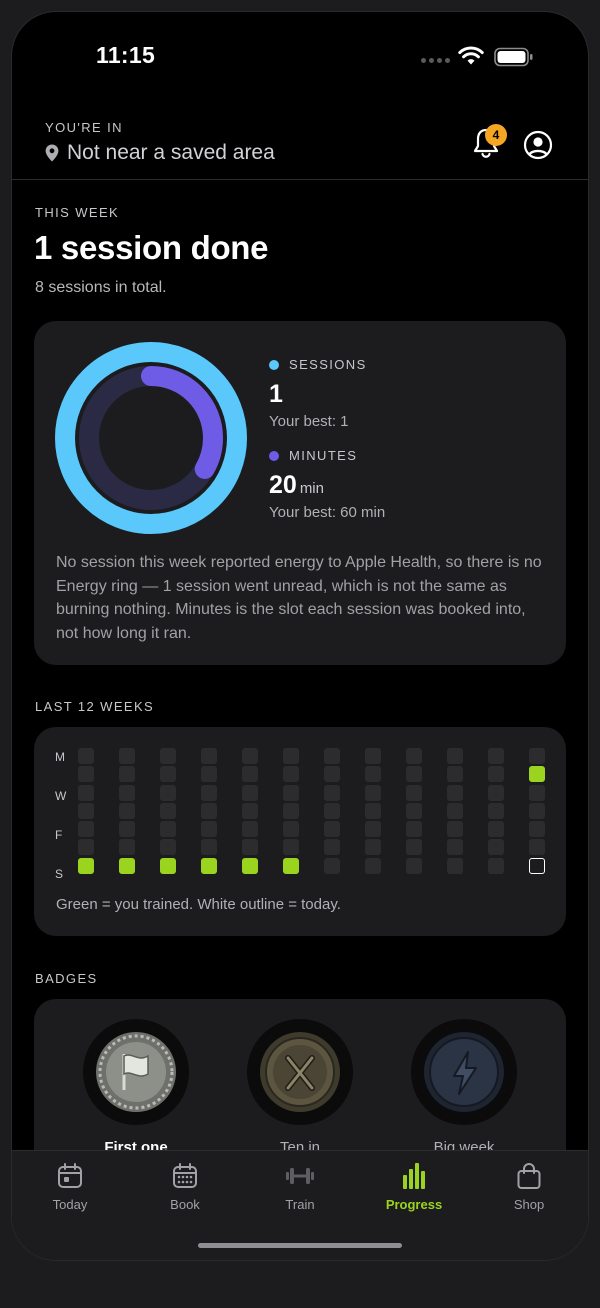  Describe the element at coordinates (61, 796) in the screenshot. I see `day-label-wednesday: W` at that location.